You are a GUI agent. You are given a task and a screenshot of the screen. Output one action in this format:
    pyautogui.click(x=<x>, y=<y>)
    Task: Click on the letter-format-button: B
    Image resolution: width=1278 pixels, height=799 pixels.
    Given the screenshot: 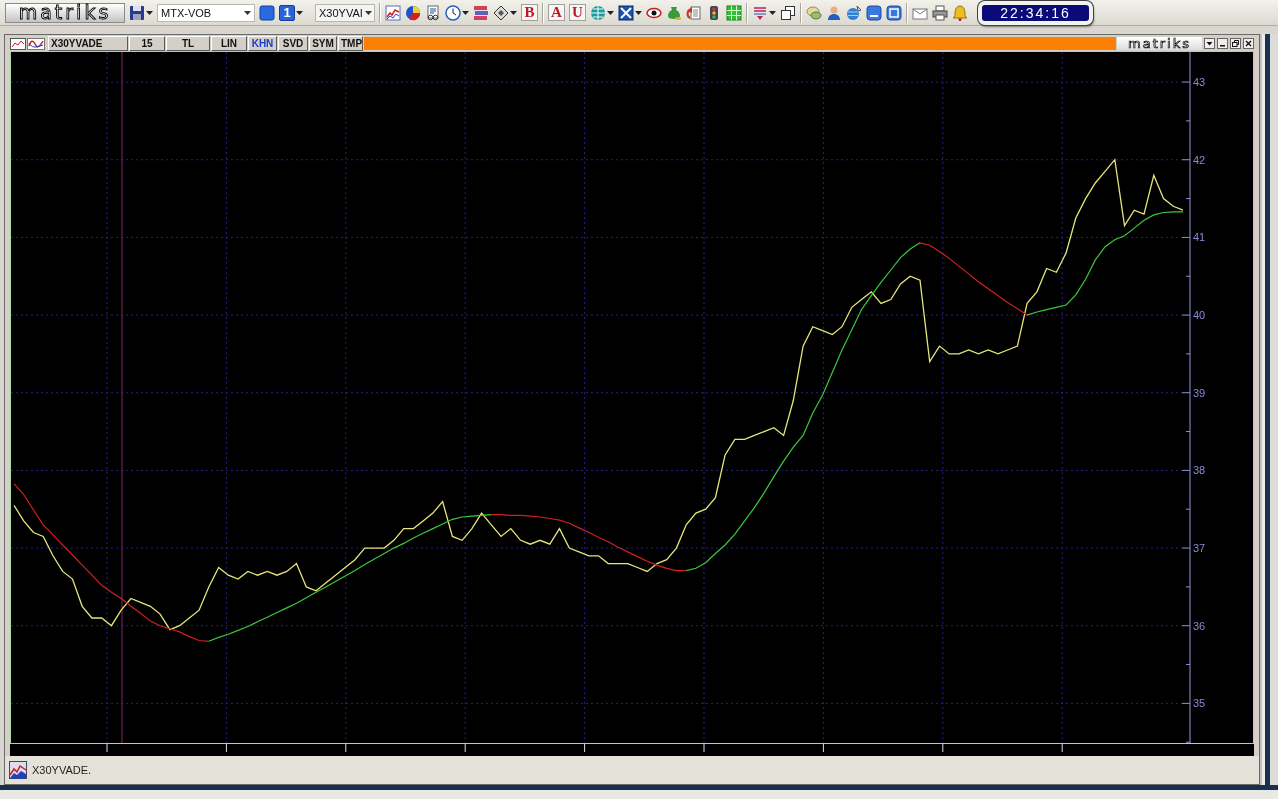 What is the action you would take?
    pyautogui.click(x=529, y=12)
    